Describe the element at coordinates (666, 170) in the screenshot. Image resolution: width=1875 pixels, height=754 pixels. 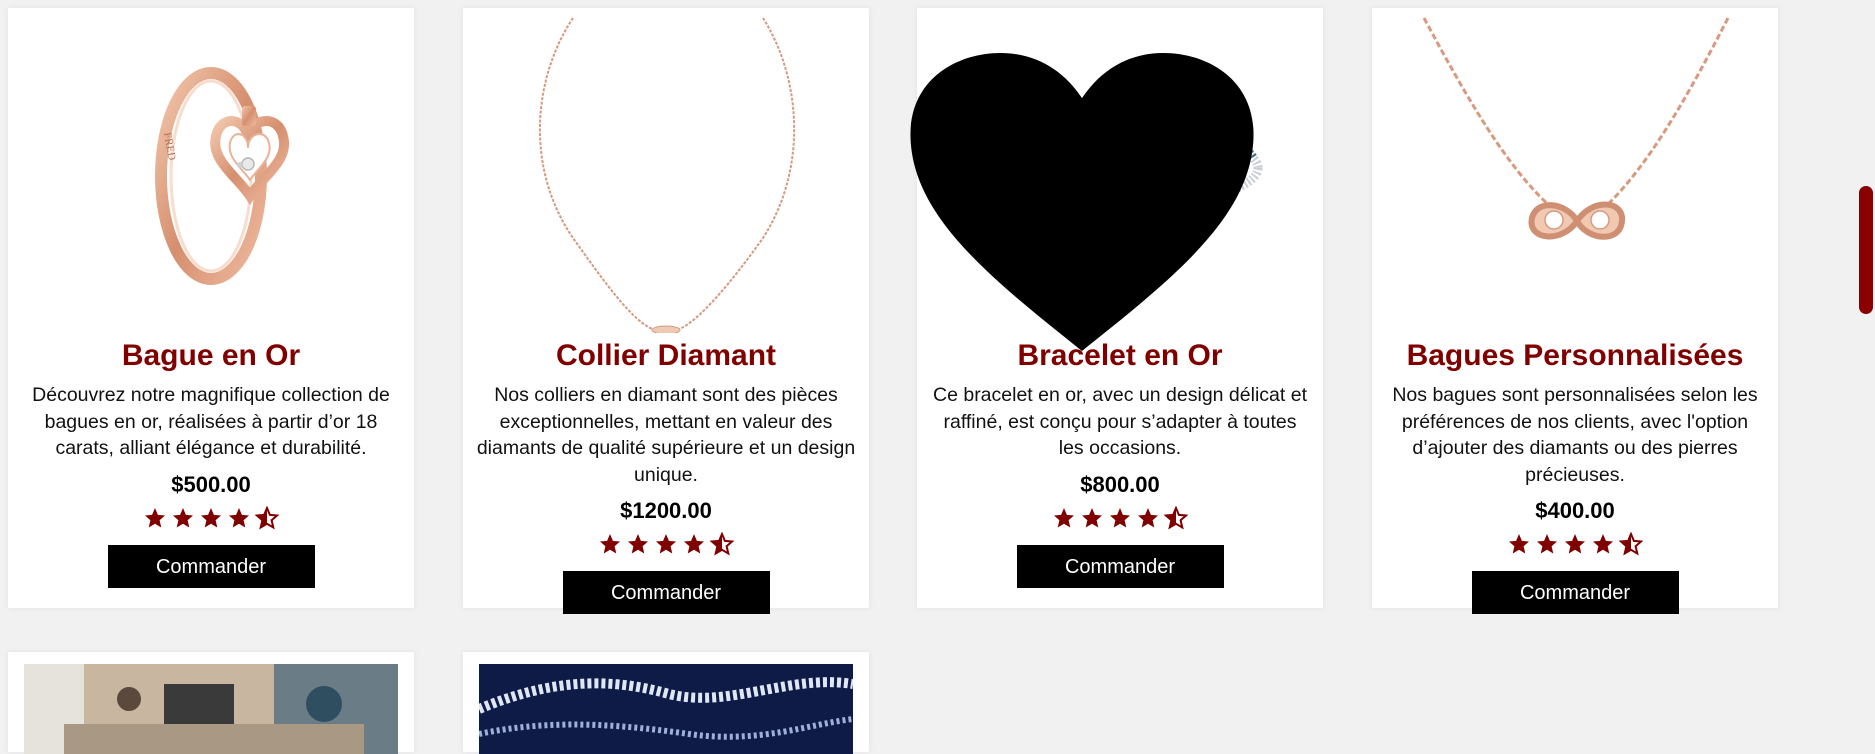
I see `product-image-necklace` at that location.